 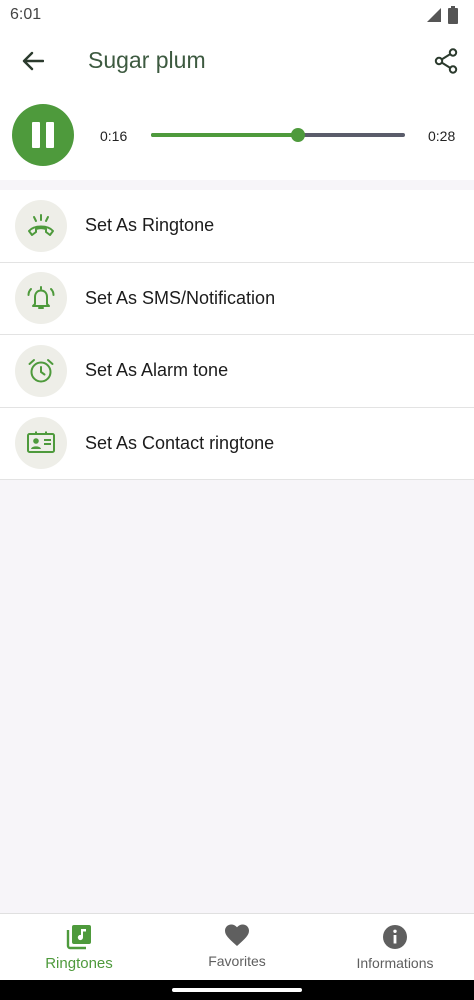 I want to click on action-label: Set As Alarm tone, so click(x=157, y=370).